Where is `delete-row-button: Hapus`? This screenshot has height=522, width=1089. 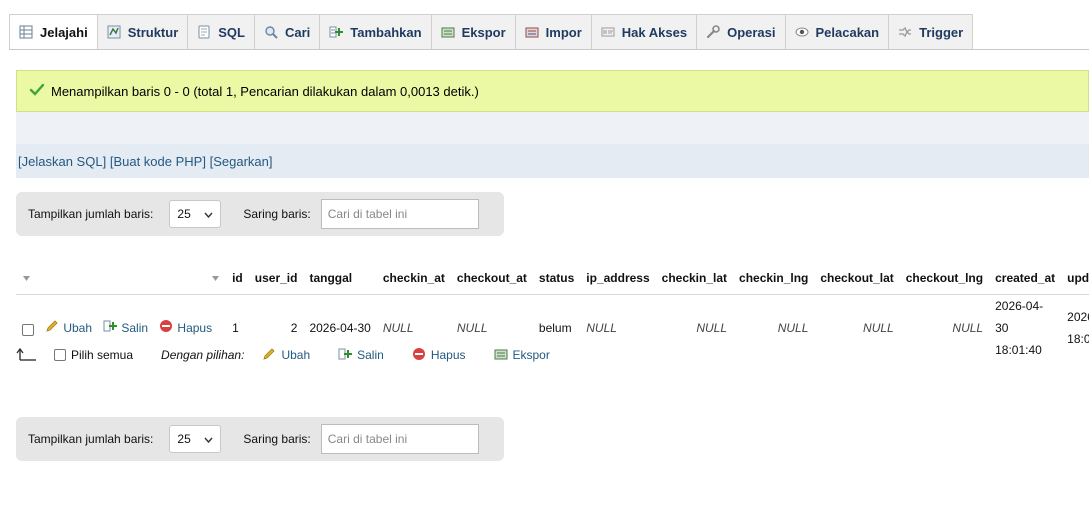
delete-row-button: Hapus is located at coordinates (185, 327).